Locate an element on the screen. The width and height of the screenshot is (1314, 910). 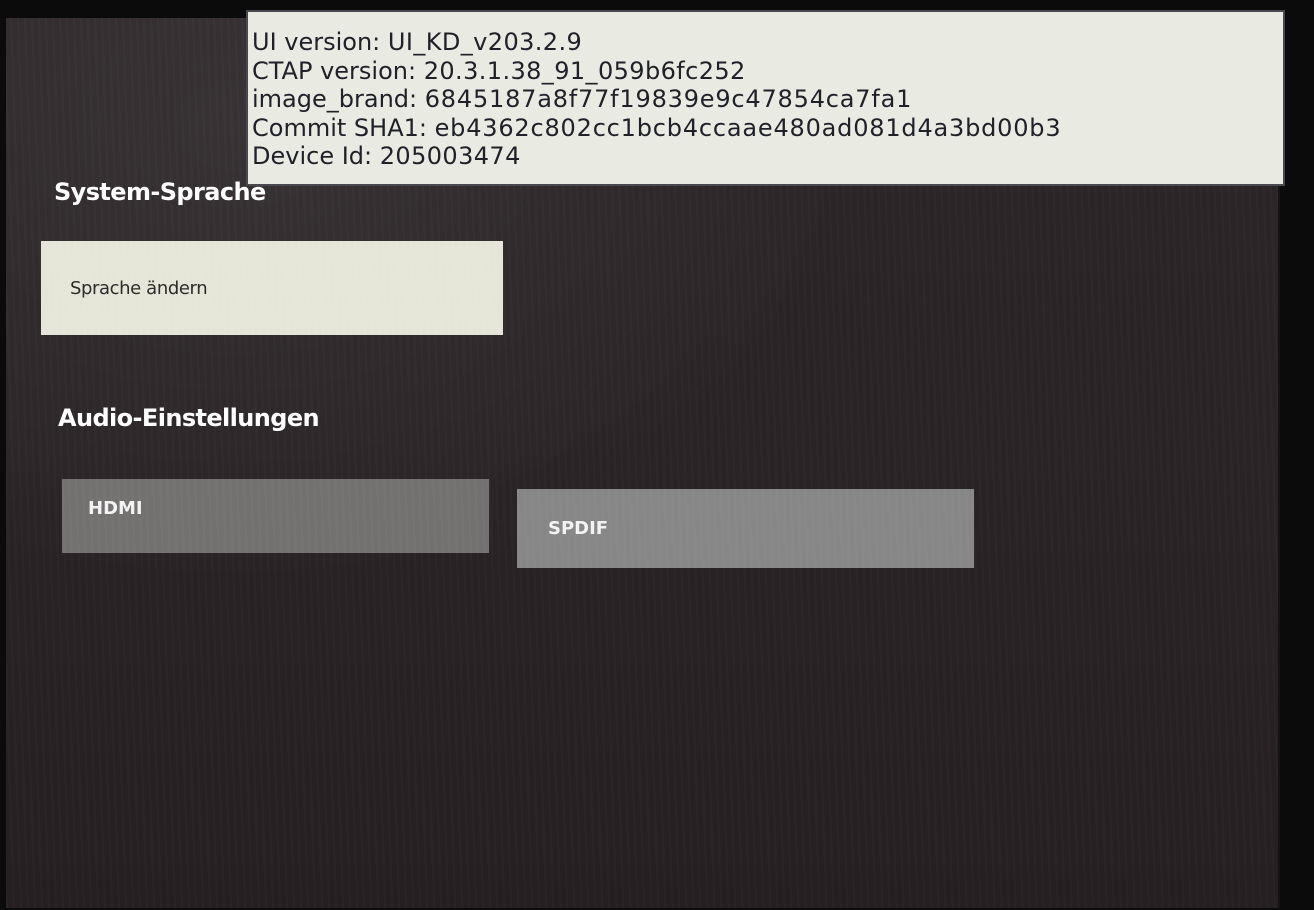
ui-version-label: UI version: is located at coordinates (316, 42).